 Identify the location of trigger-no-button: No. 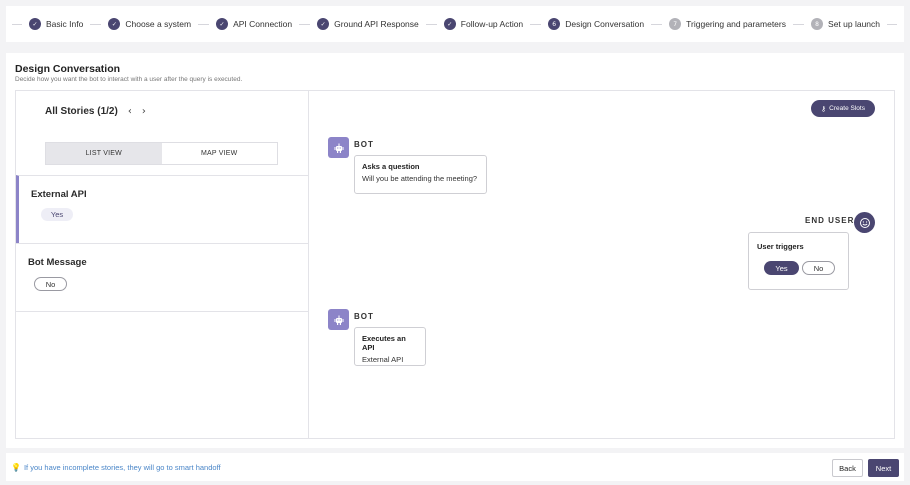
(818, 268).